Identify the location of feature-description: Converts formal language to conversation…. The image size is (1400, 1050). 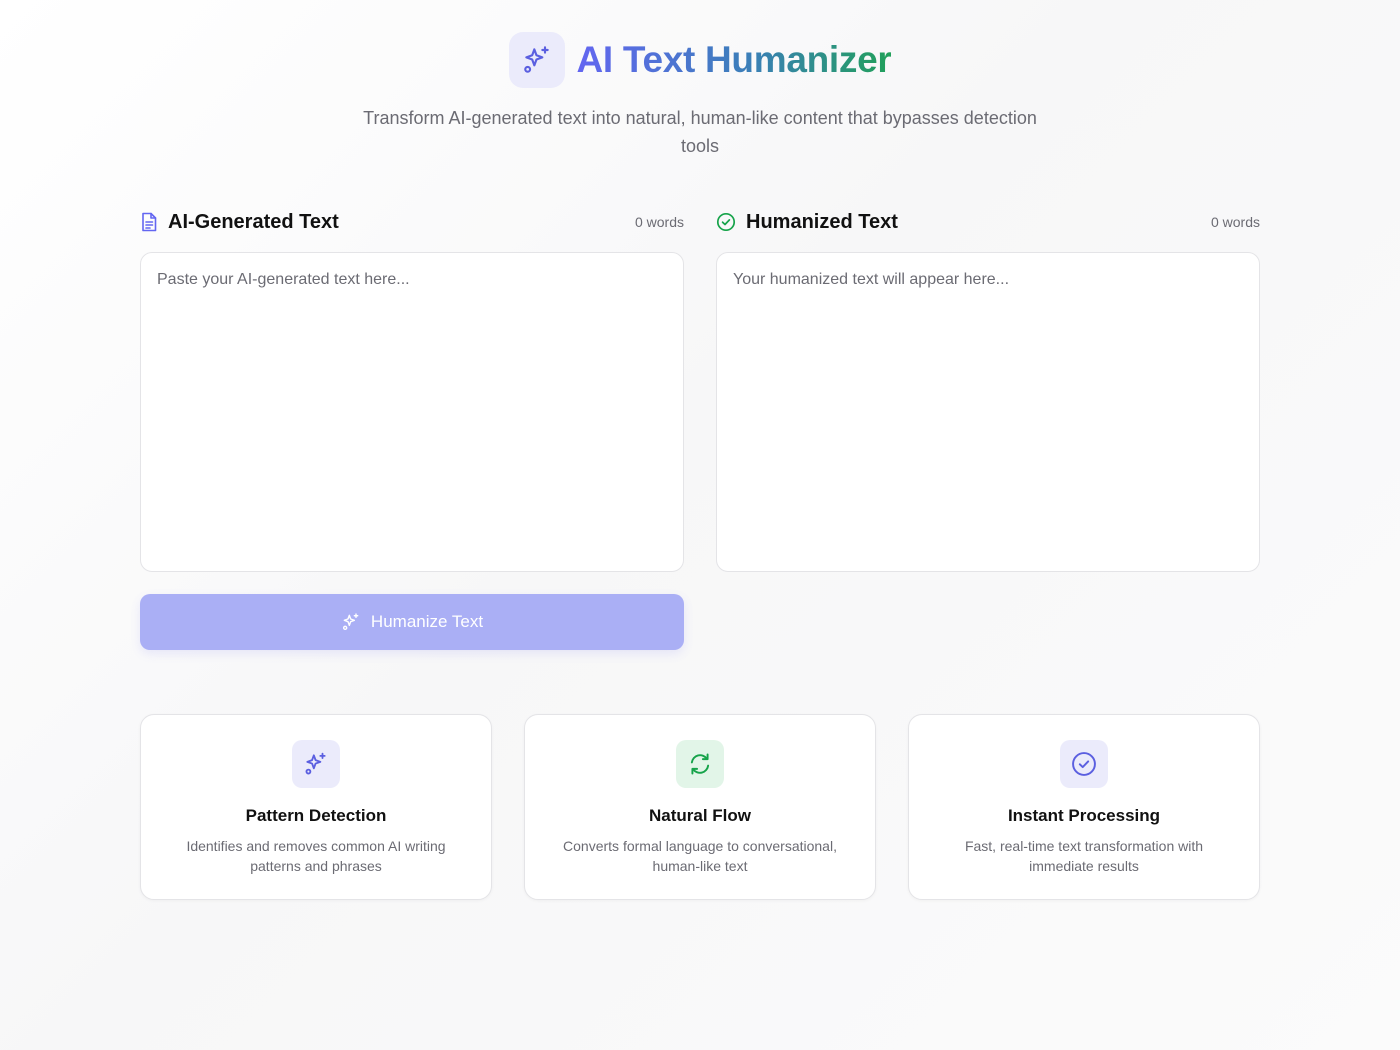
(700, 856).